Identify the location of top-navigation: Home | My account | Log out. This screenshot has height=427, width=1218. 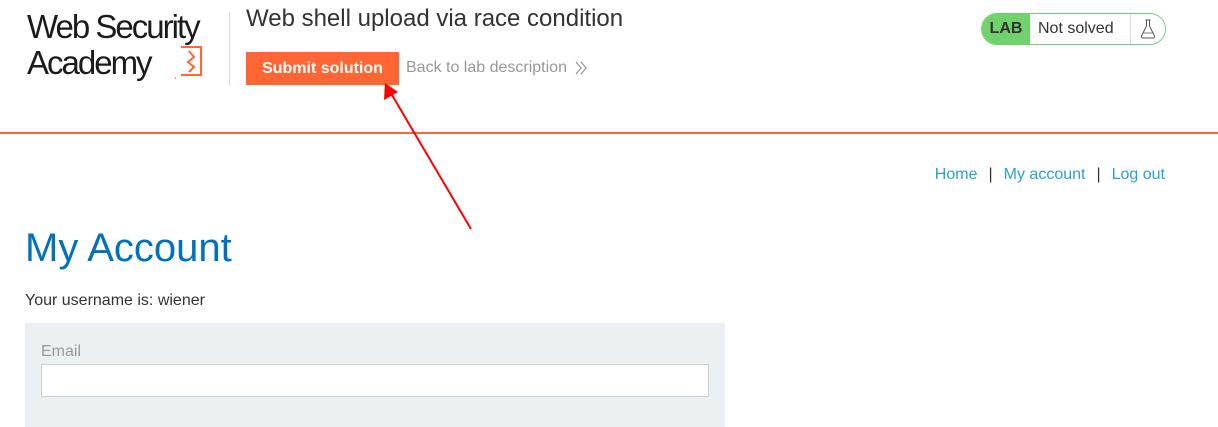
(1050, 175).